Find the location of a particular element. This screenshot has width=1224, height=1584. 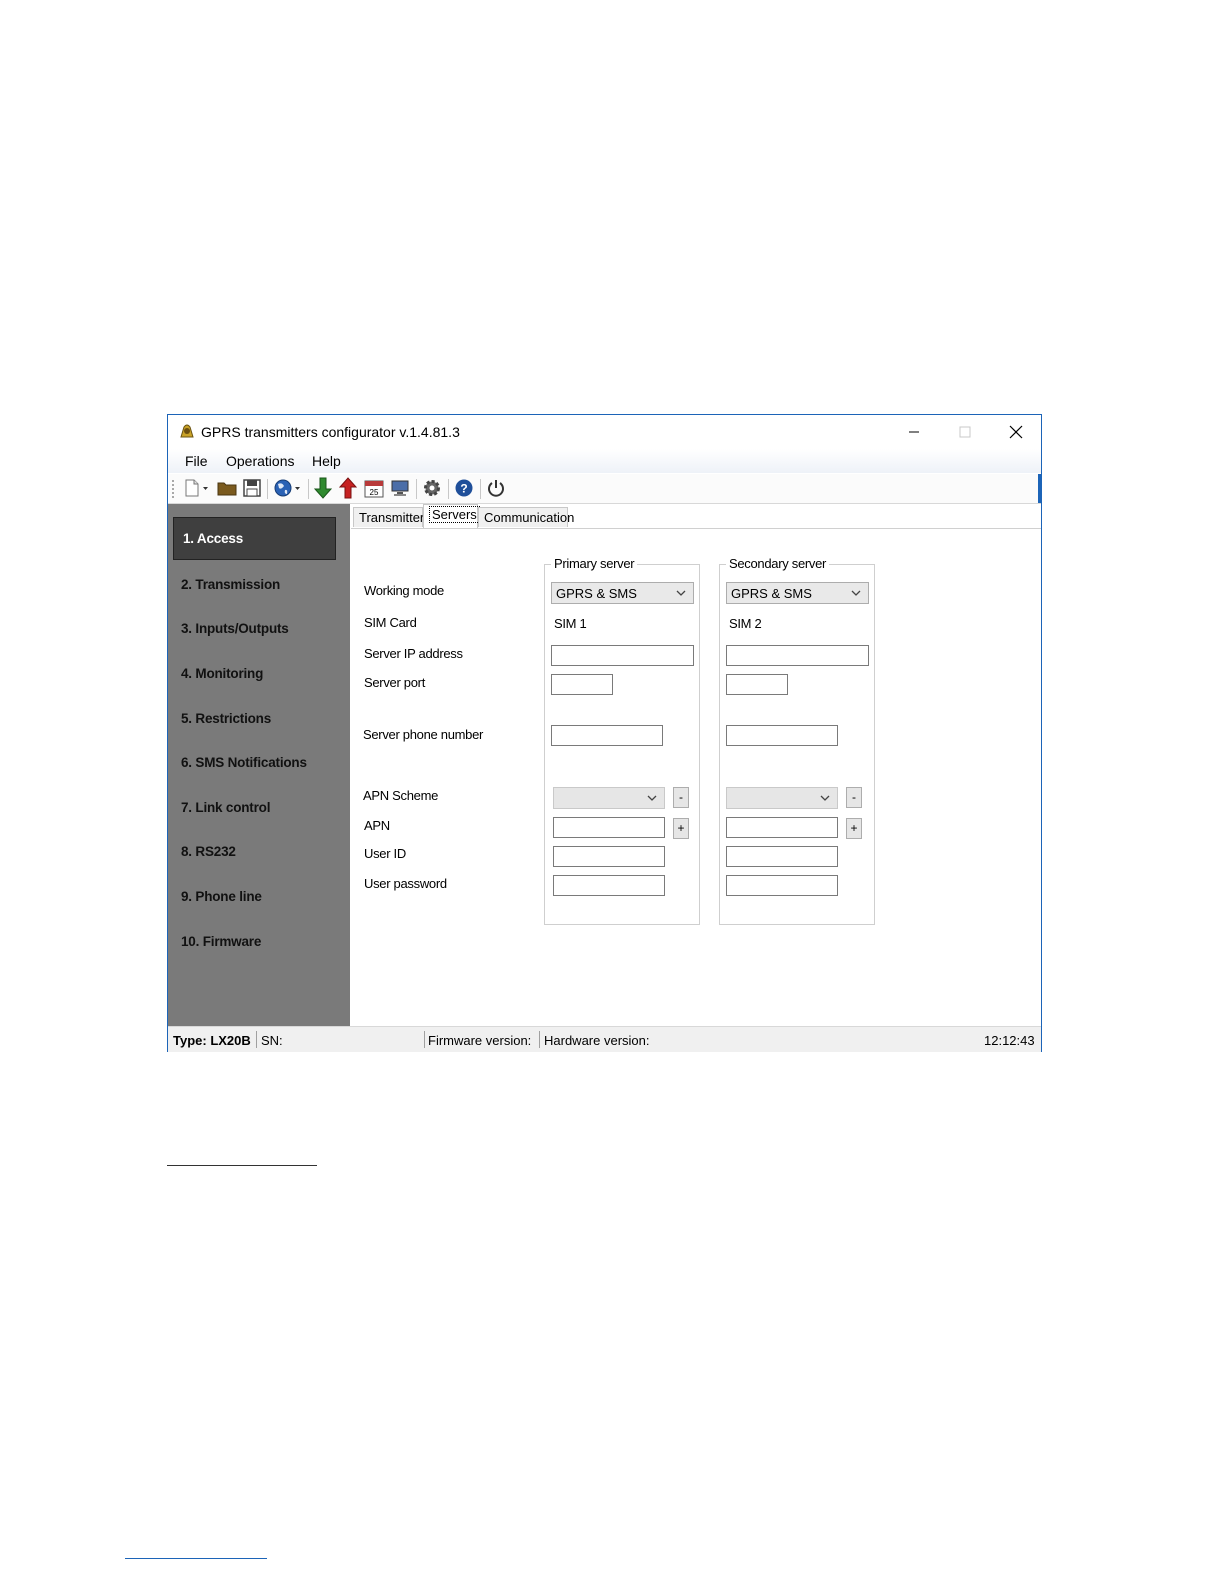

primary-apn-add-button: + is located at coordinates (681, 828).